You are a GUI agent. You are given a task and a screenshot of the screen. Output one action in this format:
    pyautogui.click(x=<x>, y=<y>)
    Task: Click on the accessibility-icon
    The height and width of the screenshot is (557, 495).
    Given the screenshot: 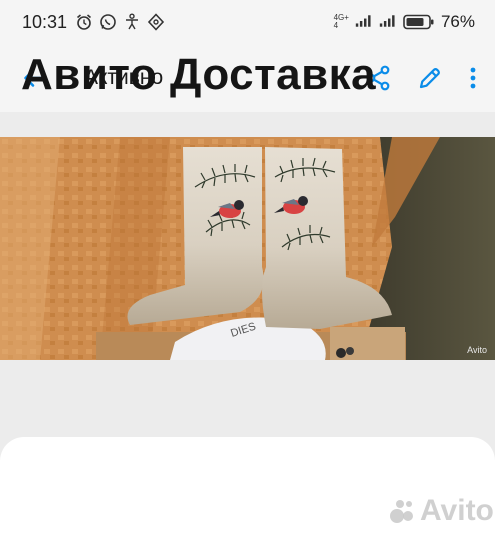 What is the action you would take?
    pyautogui.click(x=132, y=22)
    